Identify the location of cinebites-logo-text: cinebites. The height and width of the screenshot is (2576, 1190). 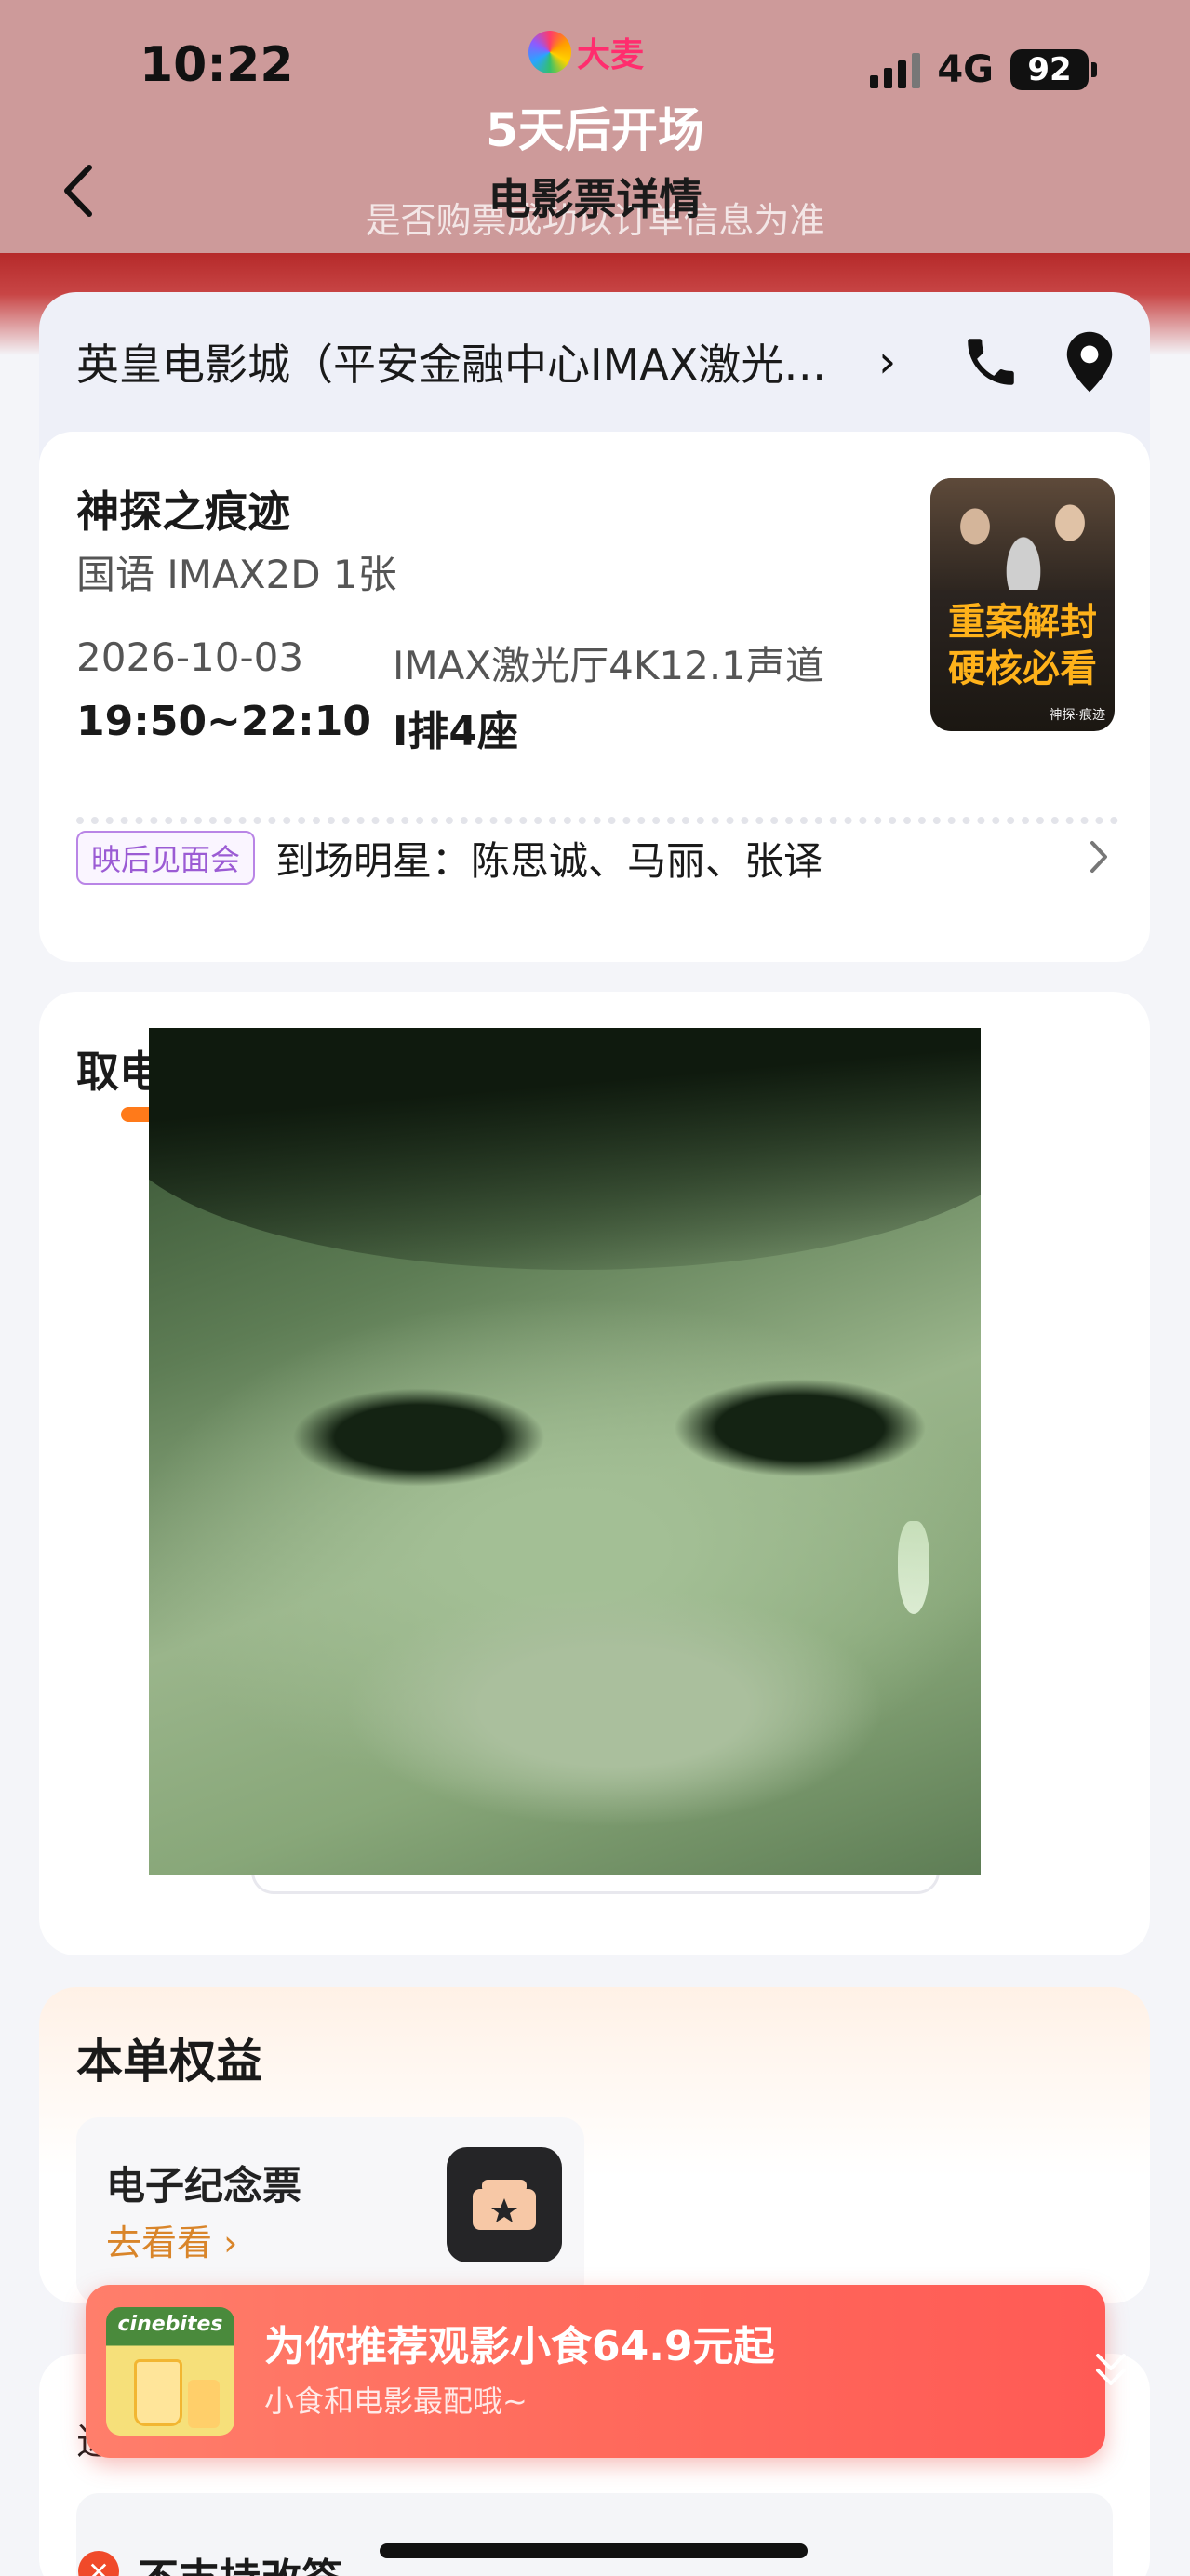
(170, 2324).